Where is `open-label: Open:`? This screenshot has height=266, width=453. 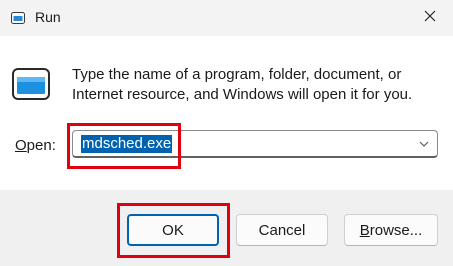 open-label: Open: is located at coordinates (35, 145).